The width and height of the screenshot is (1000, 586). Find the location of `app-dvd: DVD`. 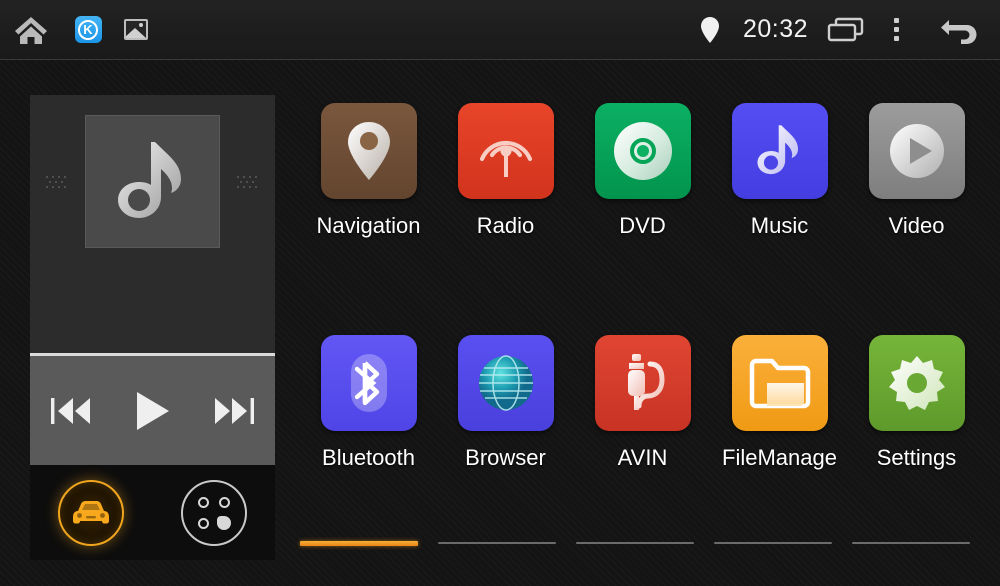

app-dvd: DVD is located at coordinates (642, 188).